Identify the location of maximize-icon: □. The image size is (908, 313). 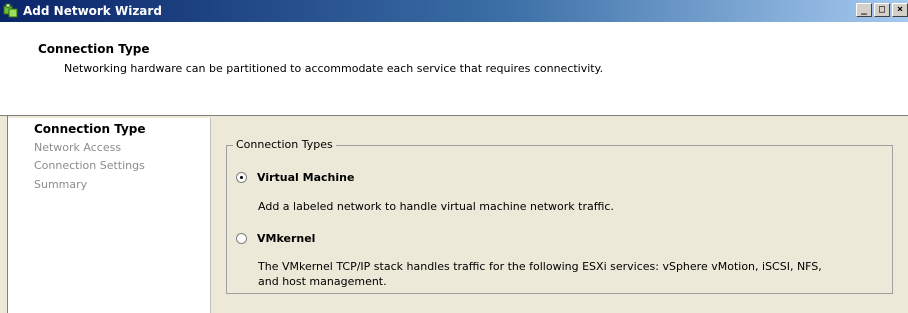
(882, 9).